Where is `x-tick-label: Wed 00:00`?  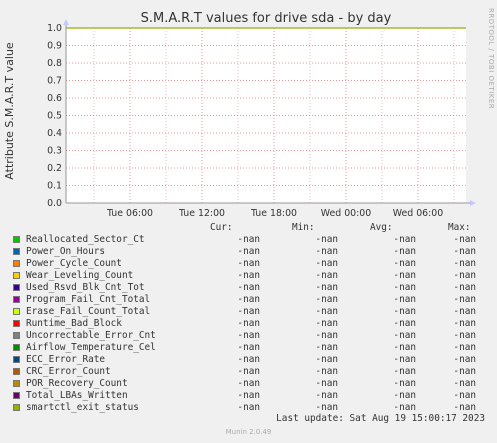
x-tick-label: Wed 00:00 is located at coordinates (346, 213).